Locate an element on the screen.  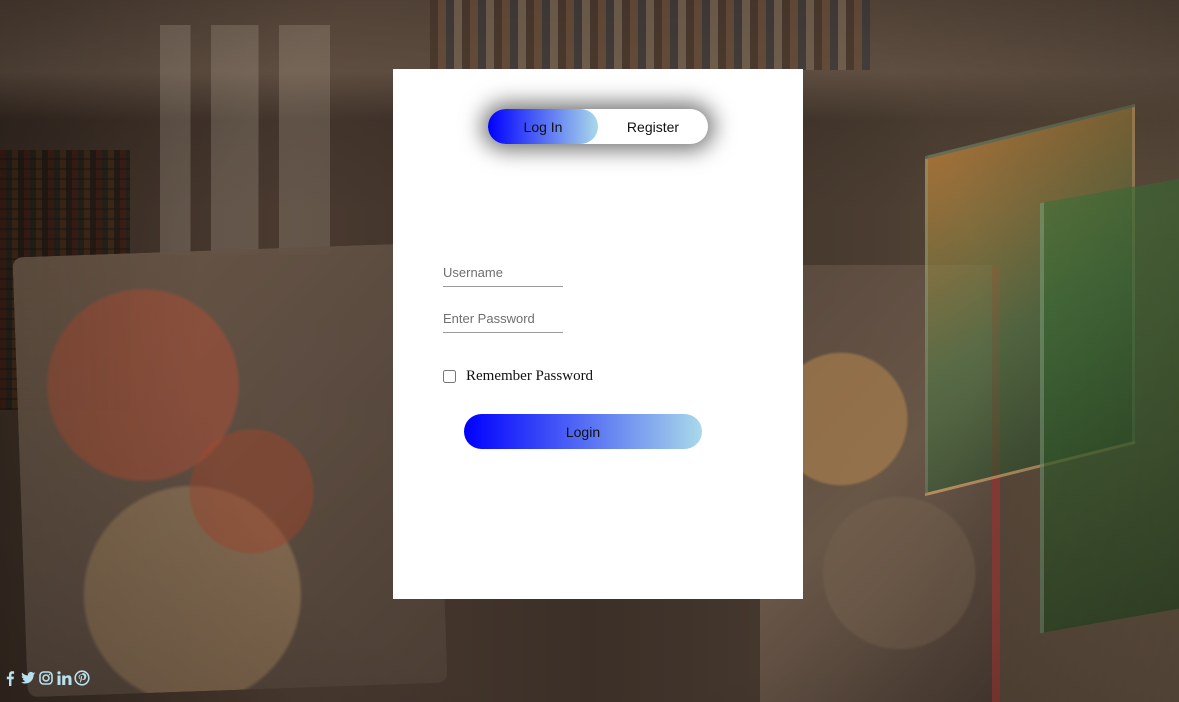
twitter-icon is located at coordinates (28, 678).